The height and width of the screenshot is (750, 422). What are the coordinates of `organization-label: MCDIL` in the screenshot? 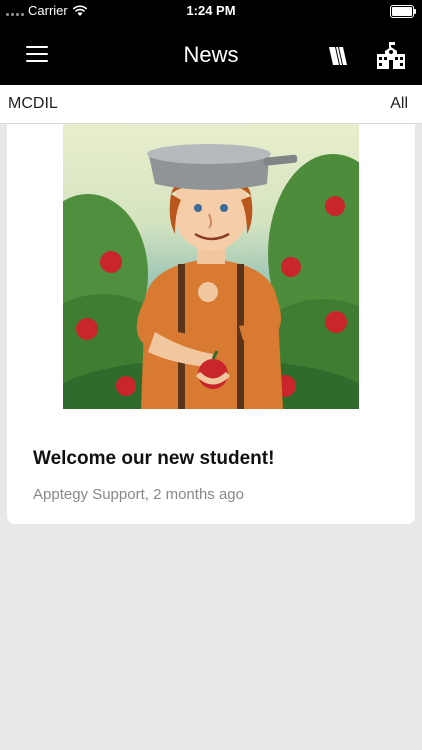 It's located at (33, 103).